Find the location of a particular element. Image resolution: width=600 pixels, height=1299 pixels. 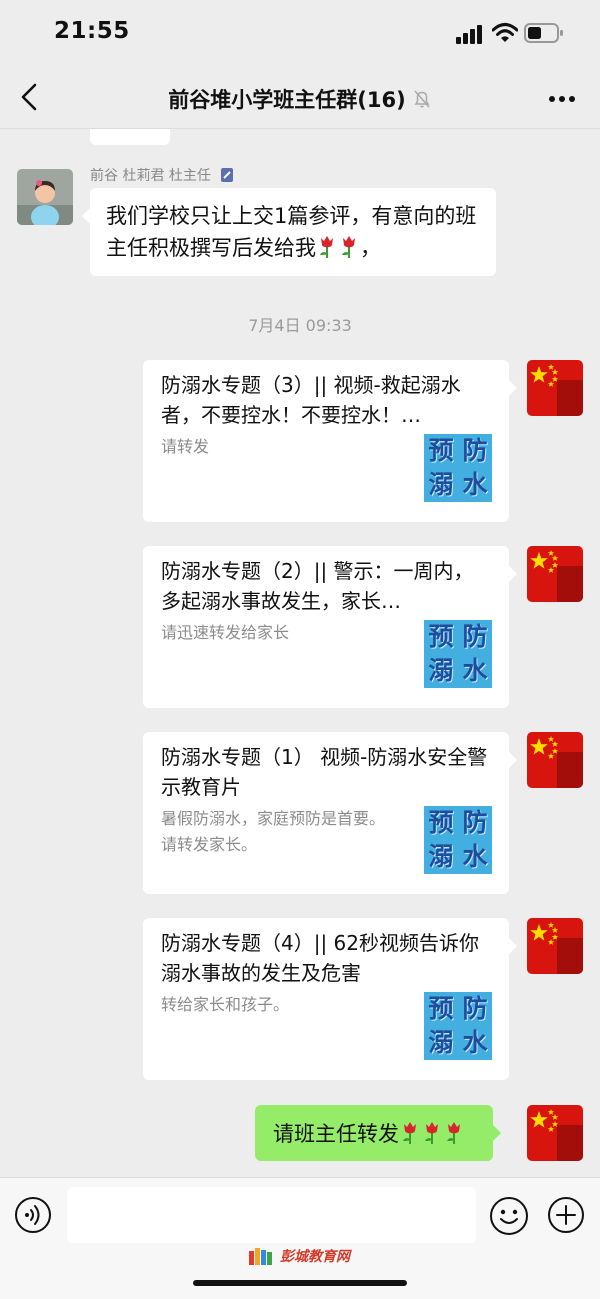

status-time: 21:55 is located at coordinates (92, 31).